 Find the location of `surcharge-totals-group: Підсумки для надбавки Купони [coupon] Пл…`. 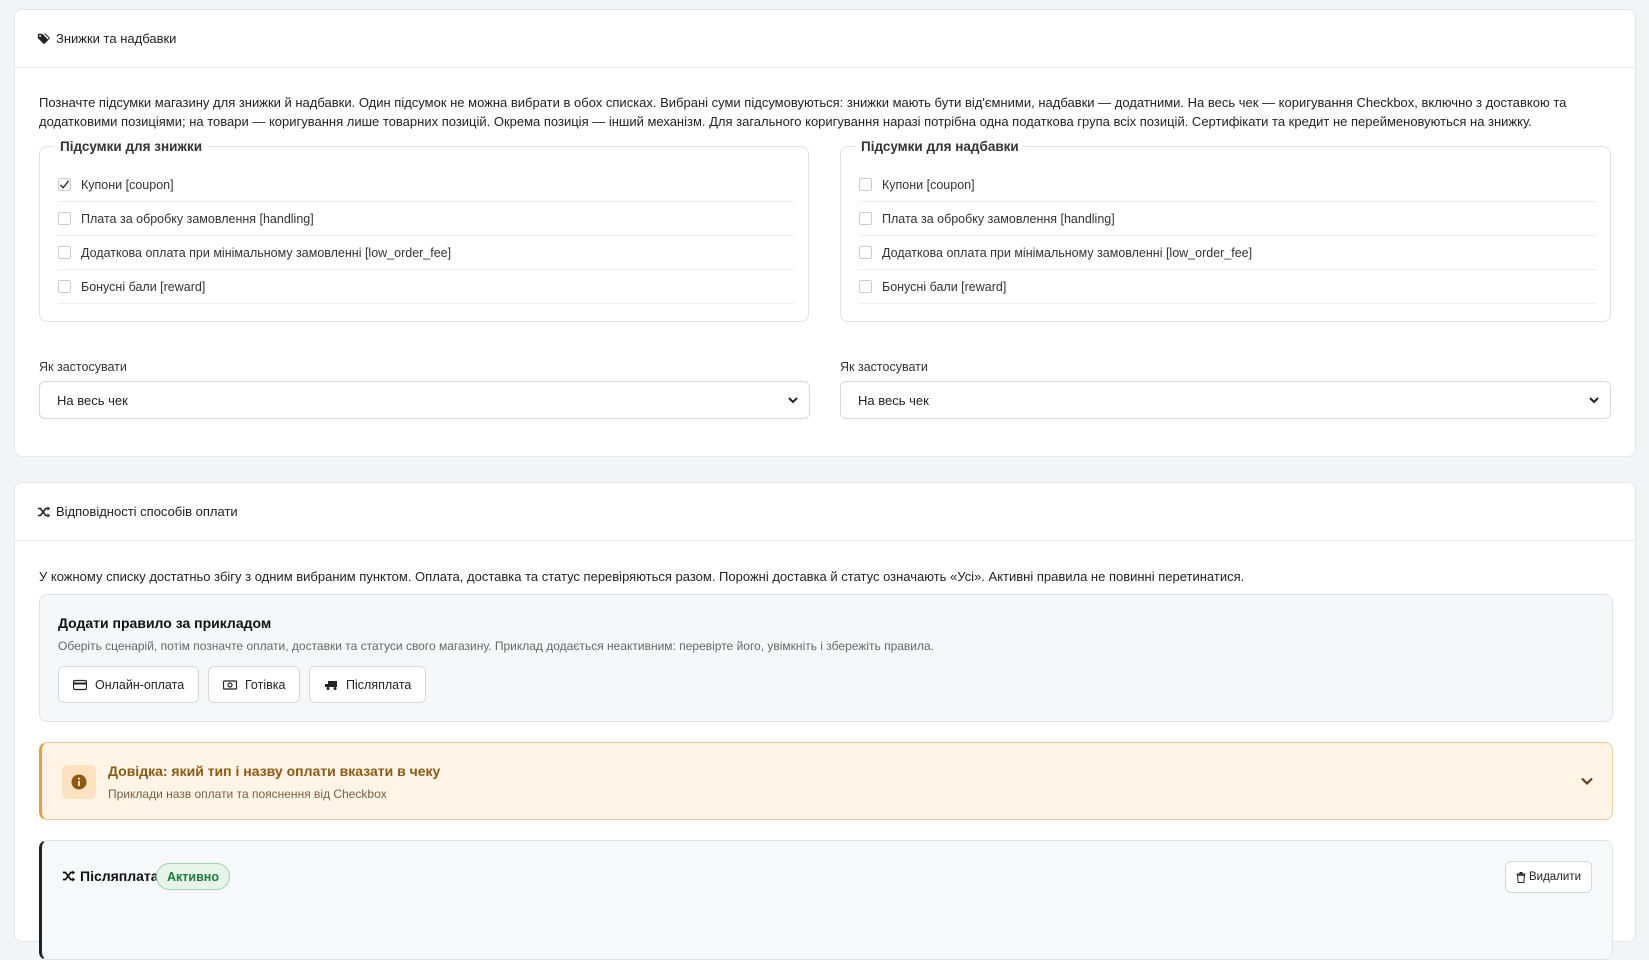

surcharge-totals-group: Підсумки для надбавки Купони [coupon] Пл… is located at coordinates (1225, 230).